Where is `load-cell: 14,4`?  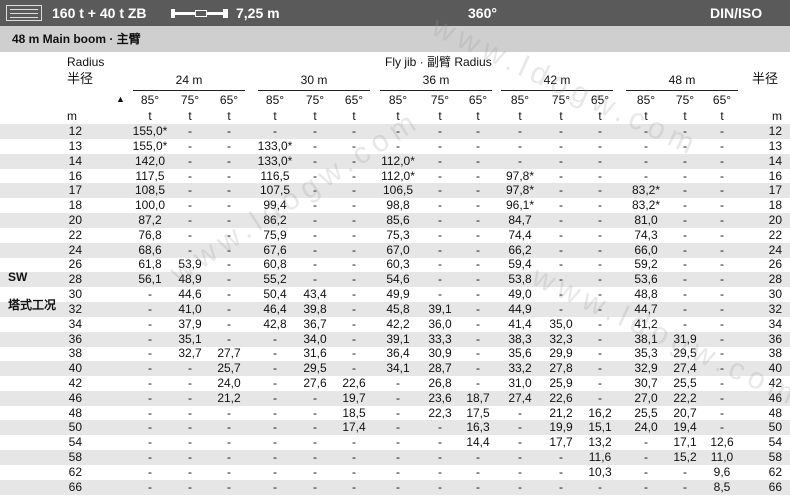 load-cell: 14,4 is located at coordinates (478, 442).